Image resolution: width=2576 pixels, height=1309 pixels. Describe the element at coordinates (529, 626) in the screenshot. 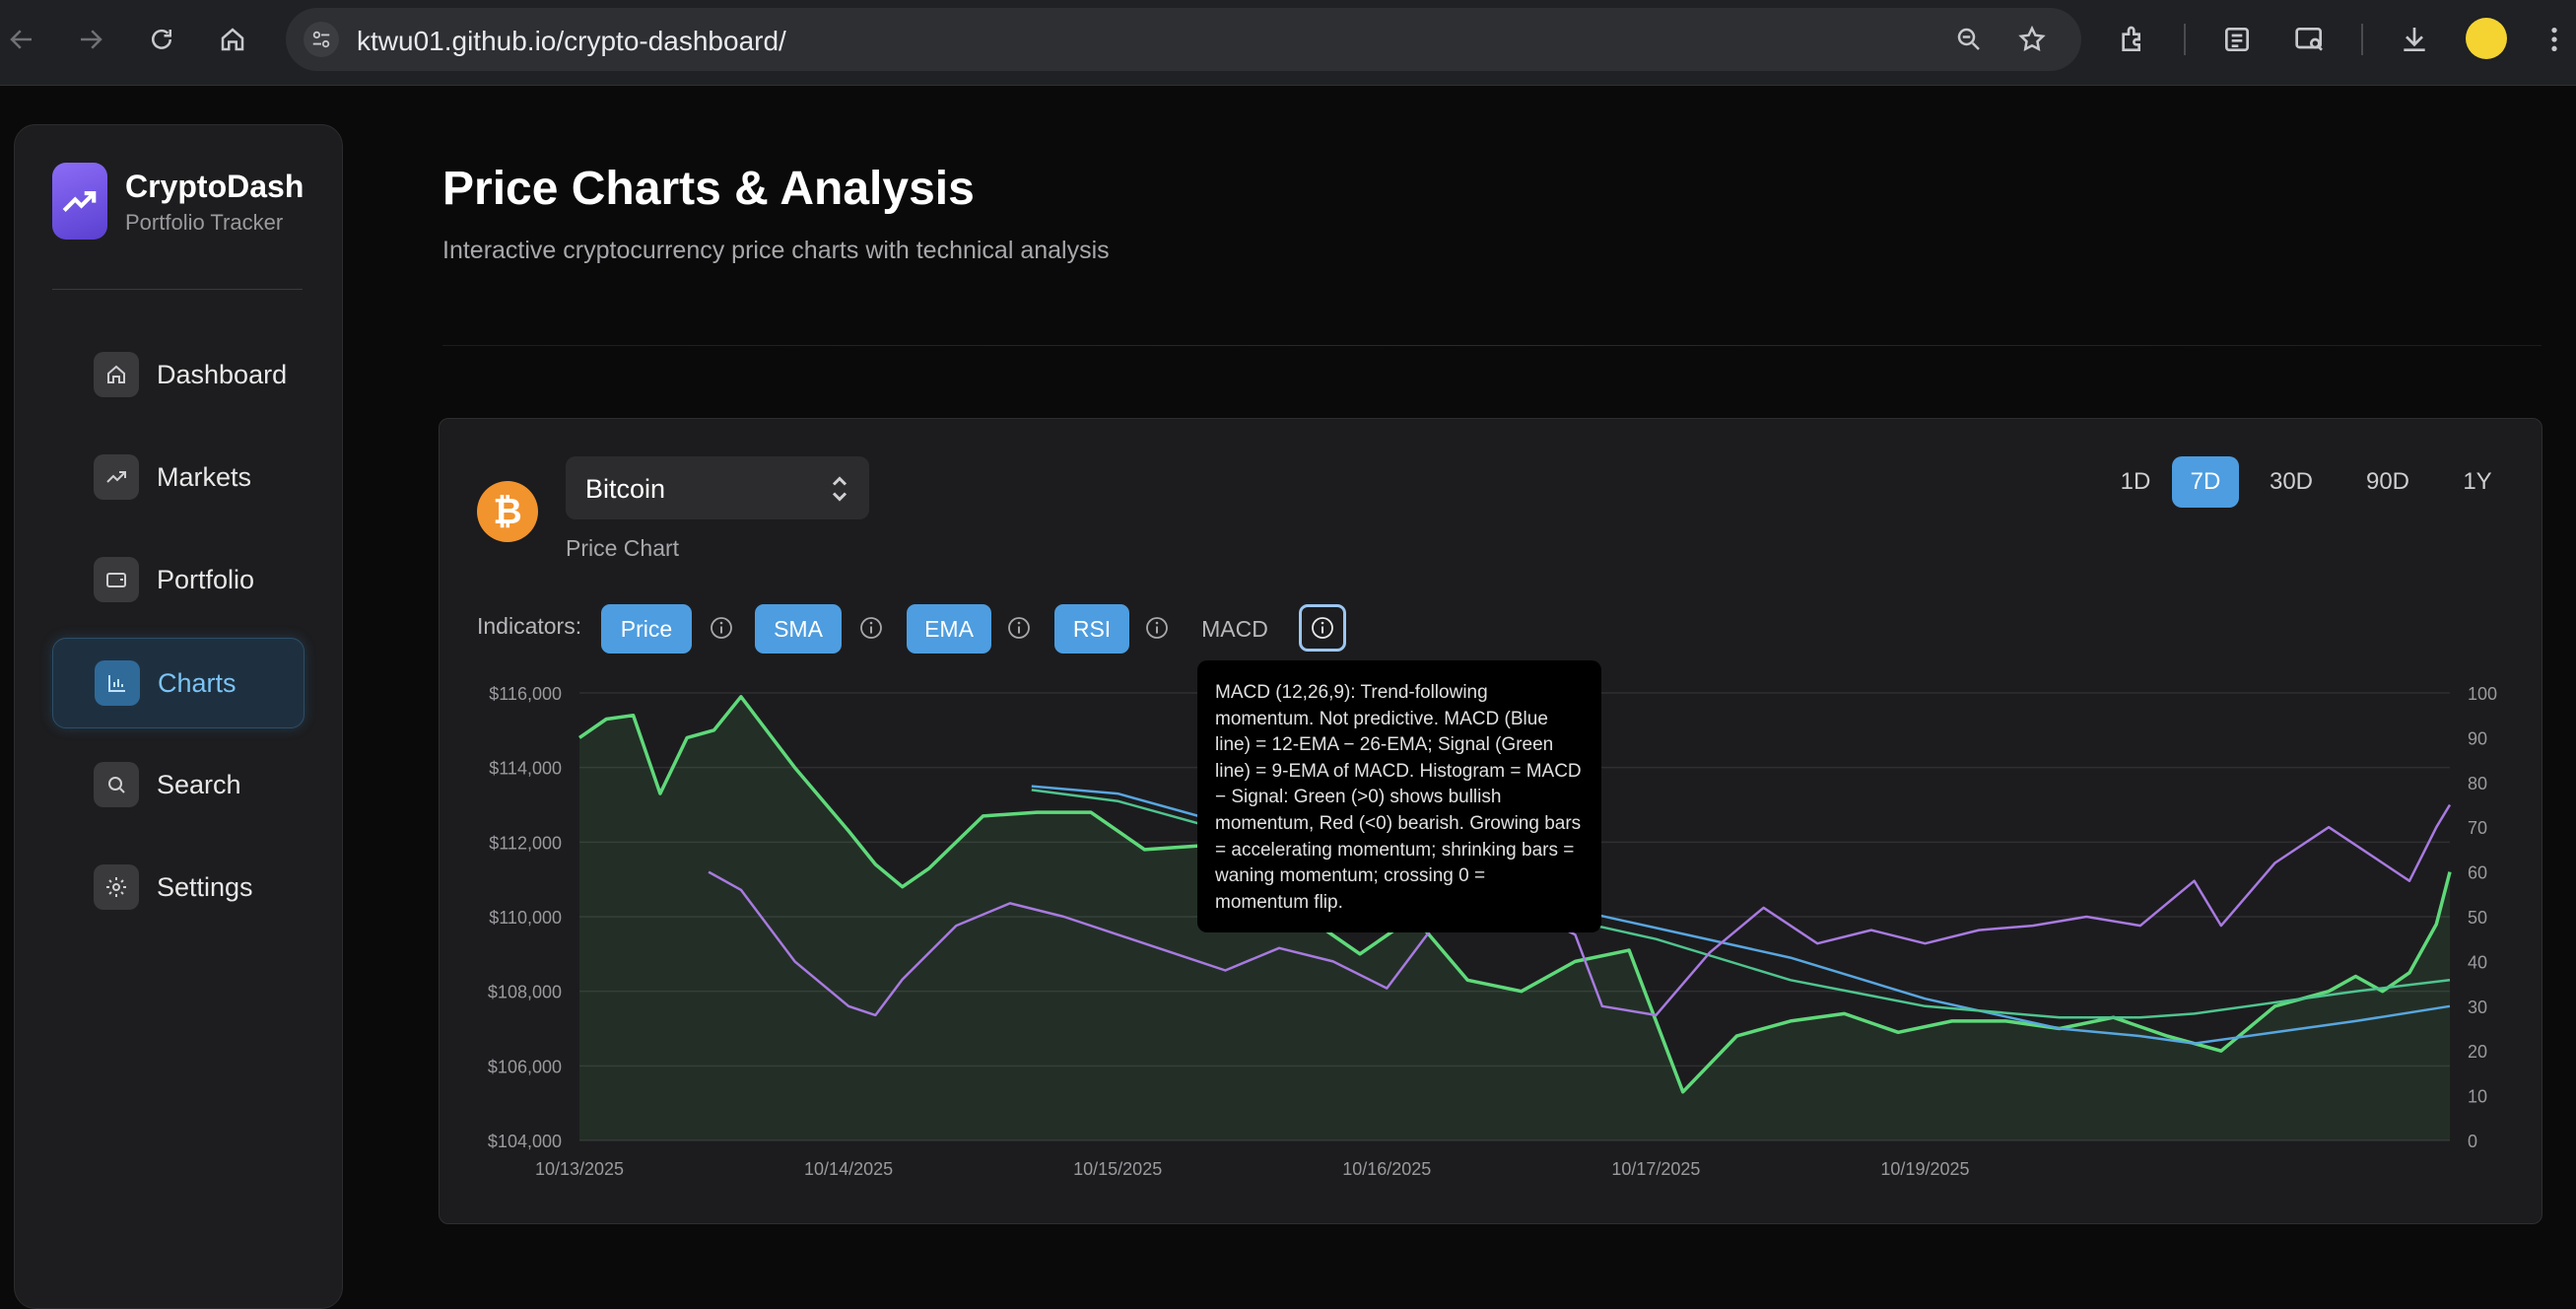

I see `indicators-label: Indicators:` at that location.